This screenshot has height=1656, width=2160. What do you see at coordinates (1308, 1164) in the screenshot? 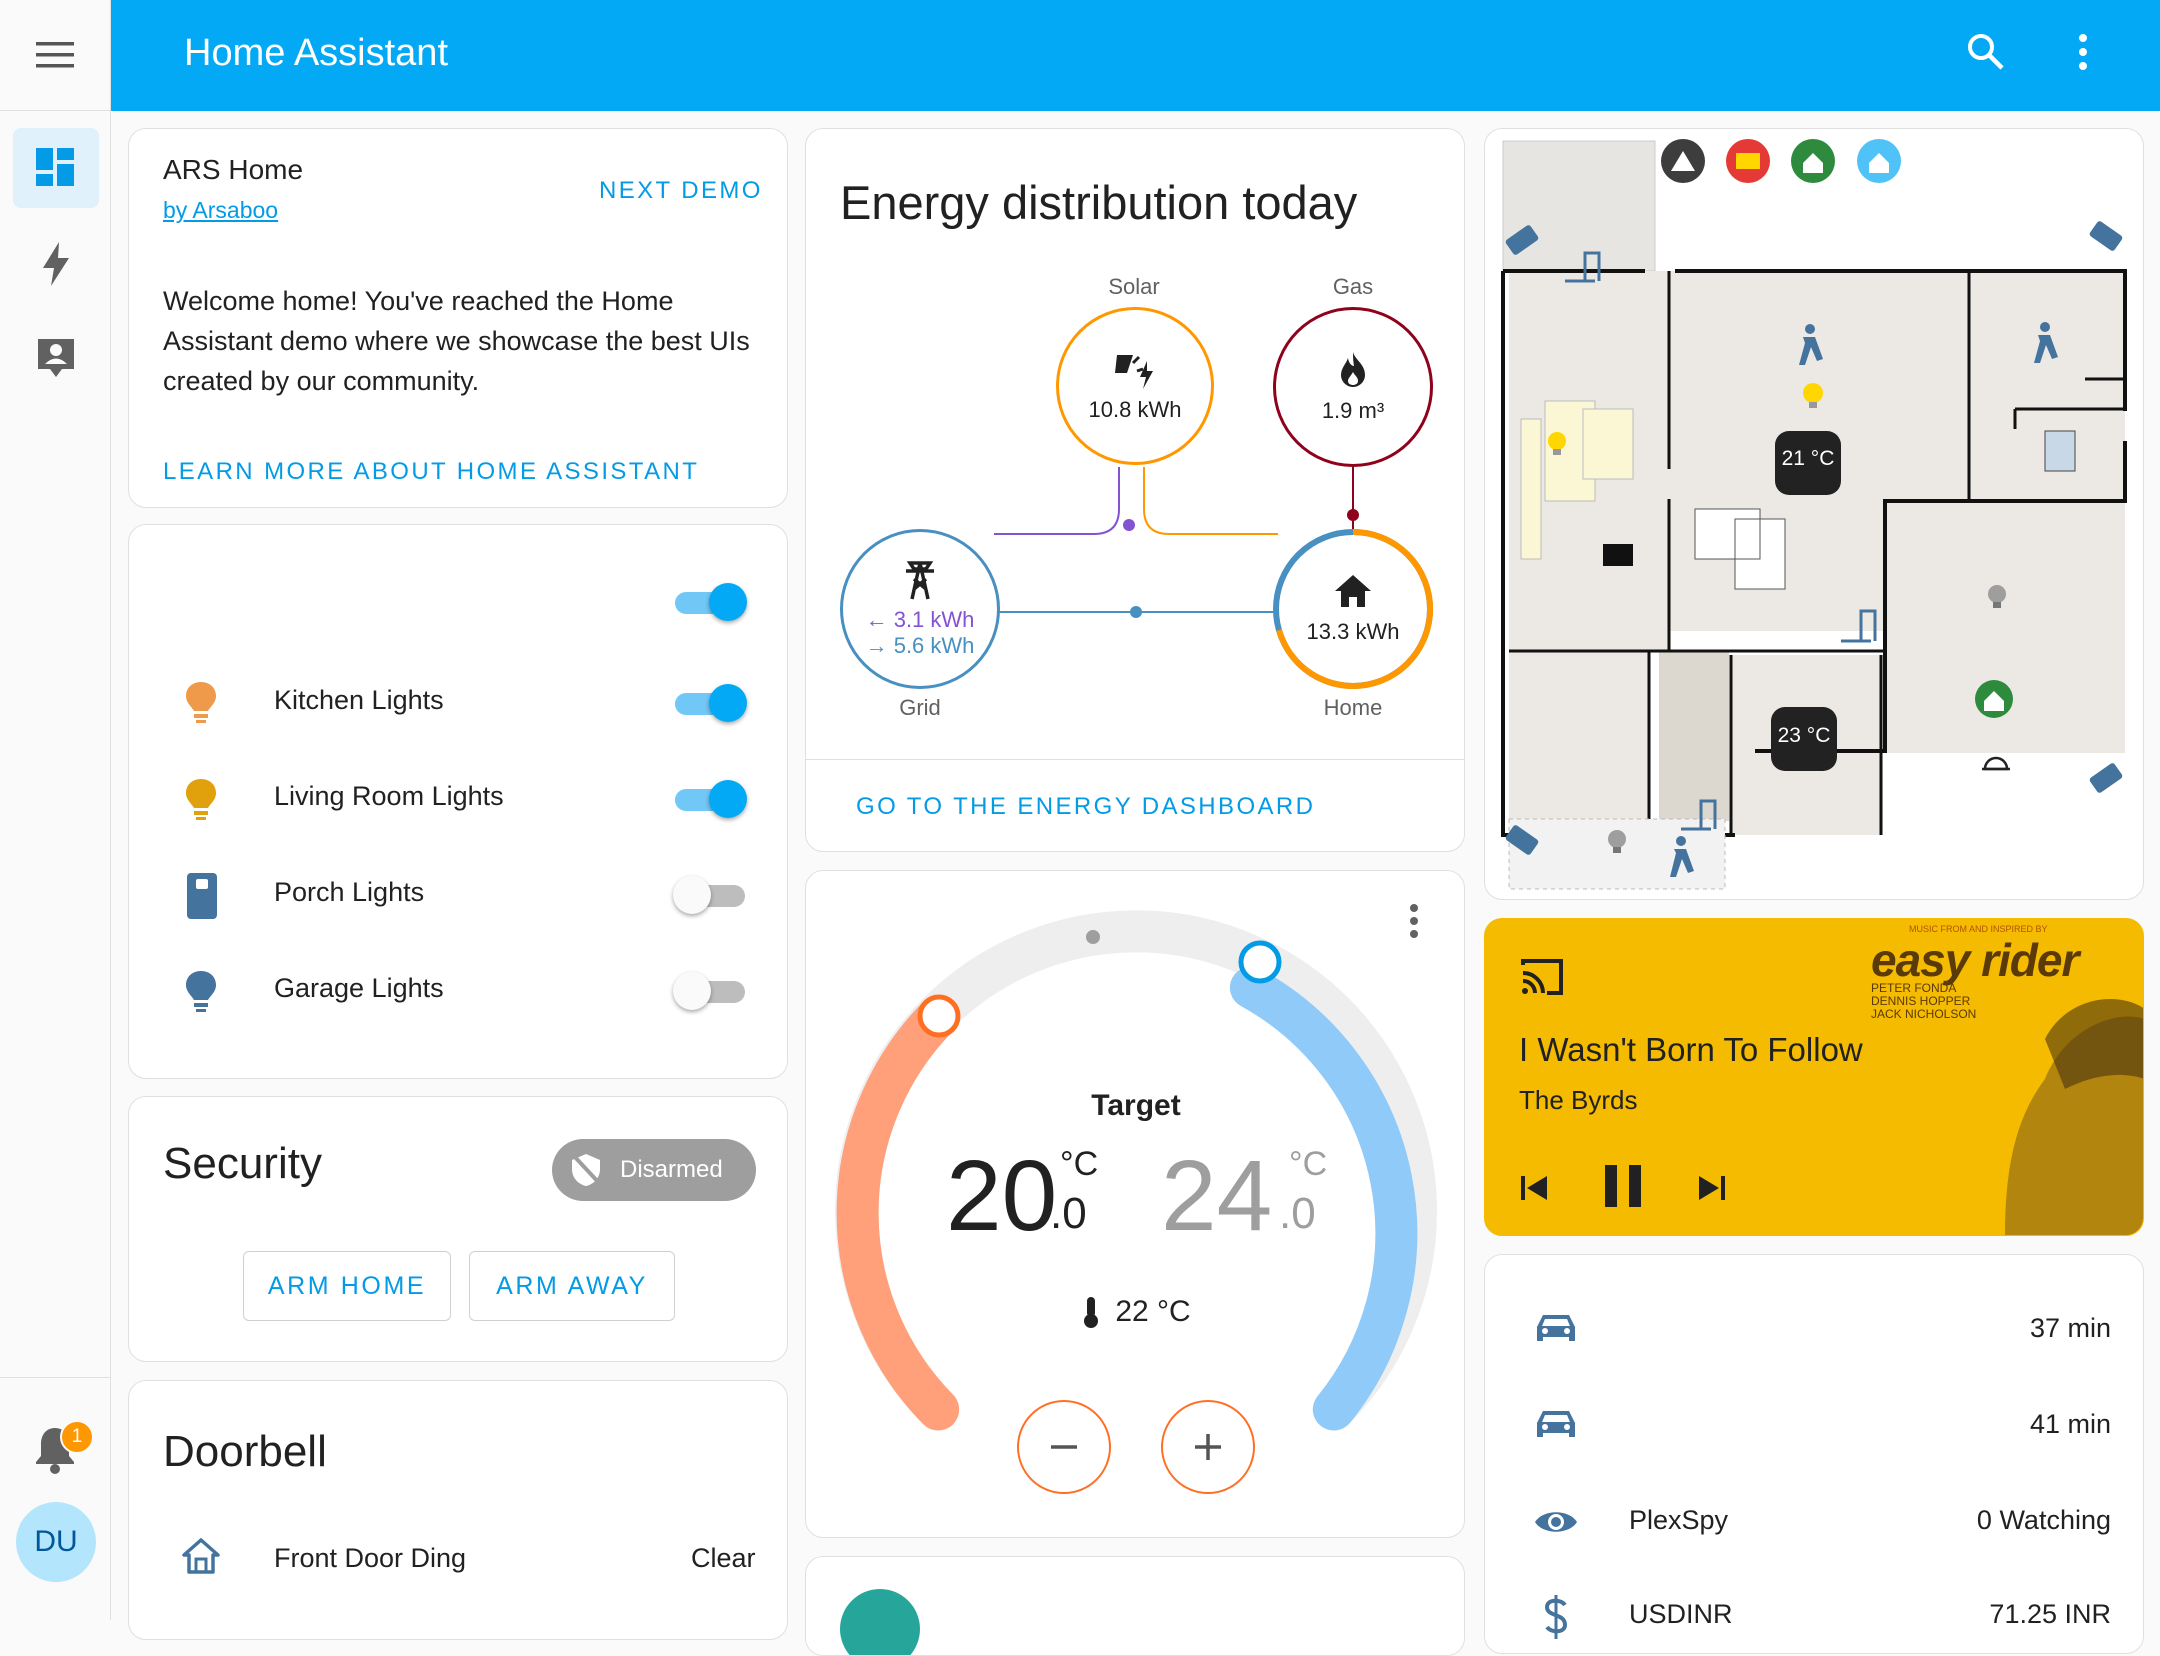
I see `high-setpoint-unit: °C` at bounding box center [1308, 1164].